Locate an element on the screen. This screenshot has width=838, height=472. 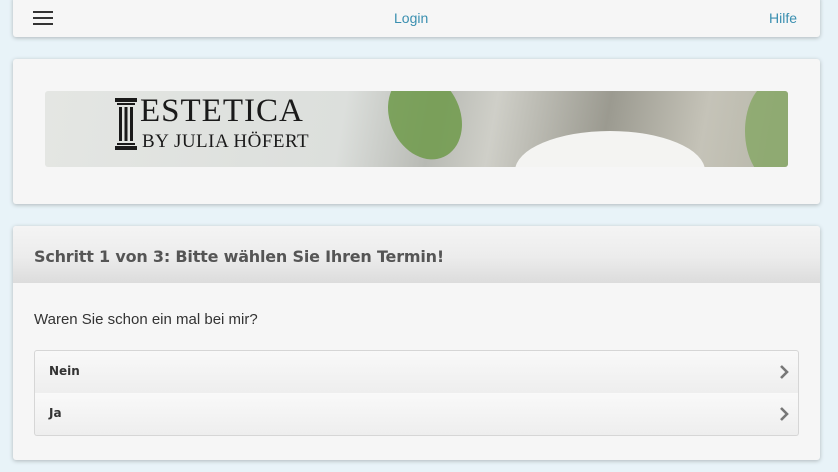
hamburger-menu-icon is located at coordinates (43, 18).